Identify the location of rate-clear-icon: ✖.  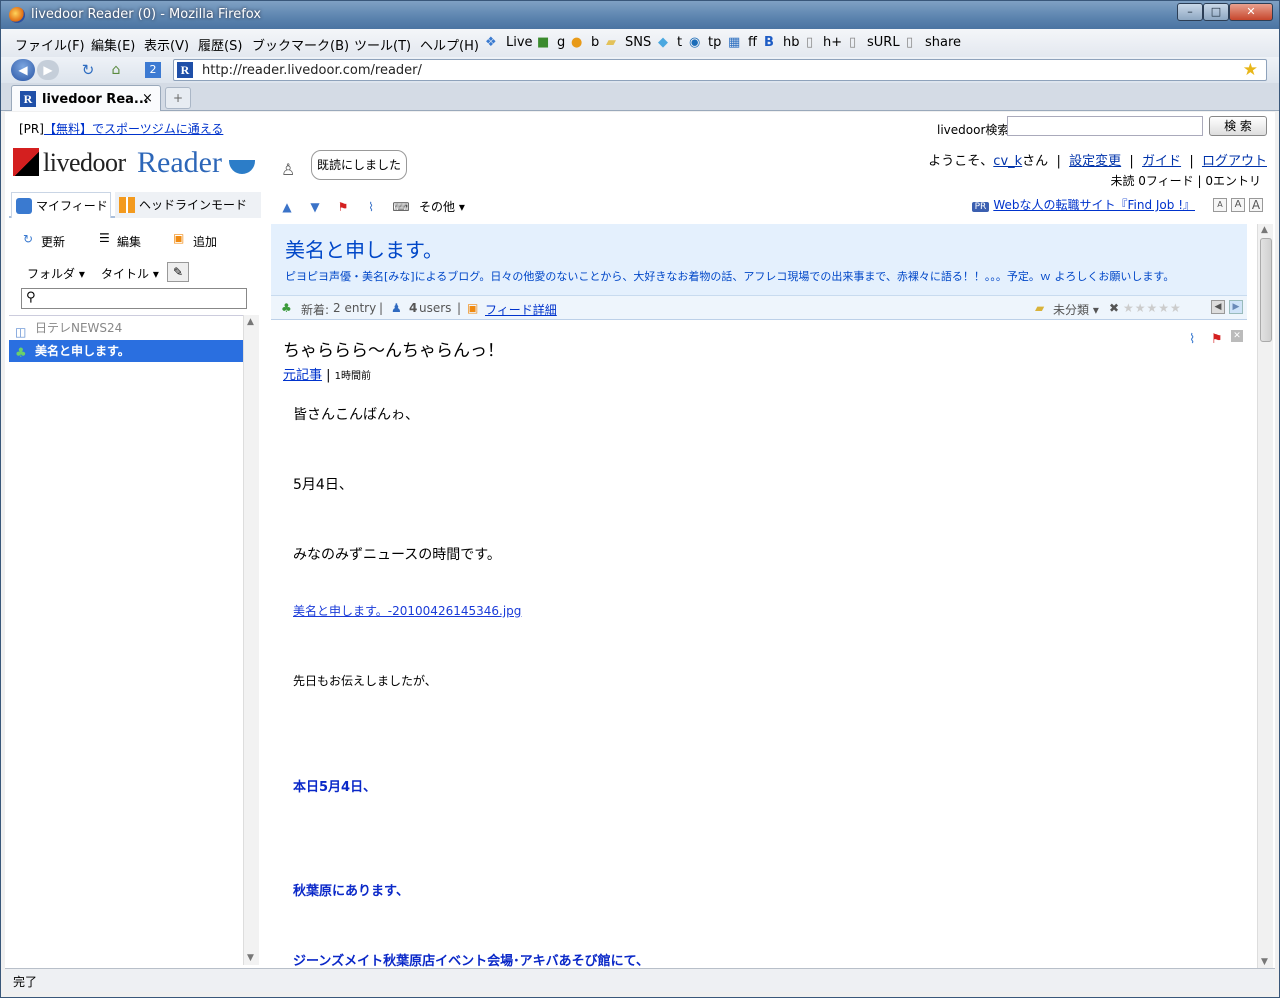
(1114, 308).